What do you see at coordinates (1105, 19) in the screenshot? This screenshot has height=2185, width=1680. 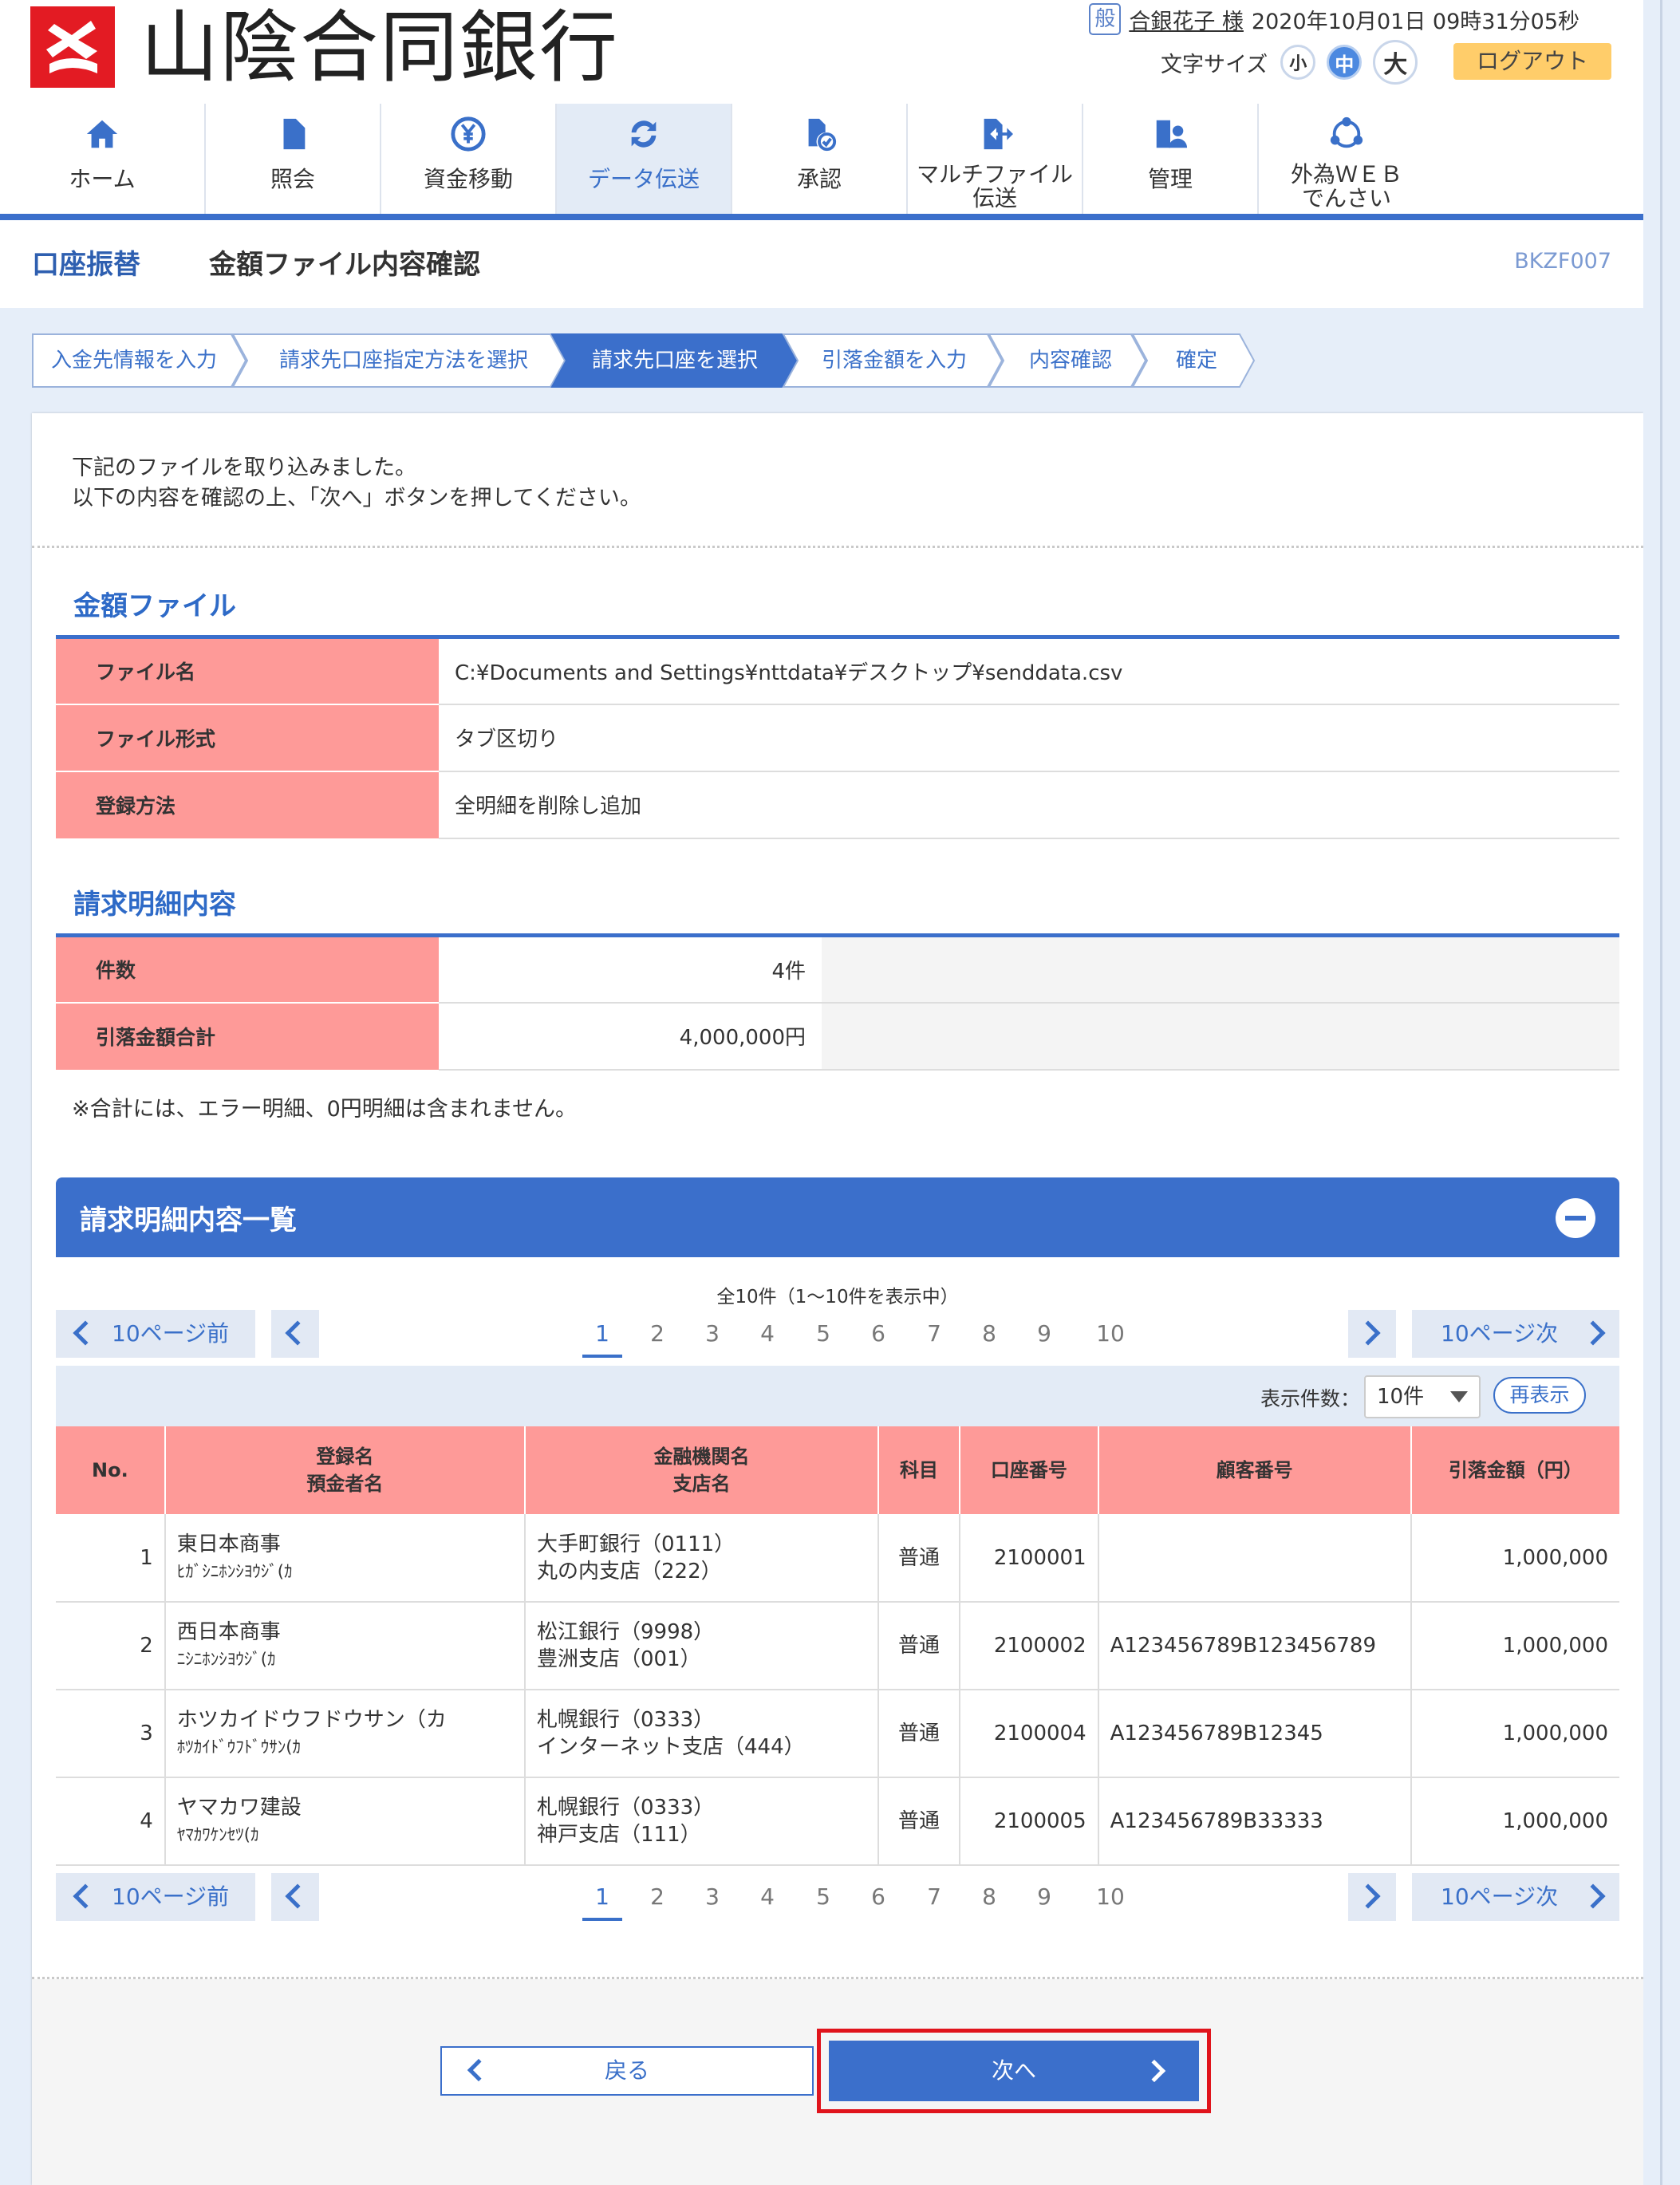 I see `user-role-badge: 般` at bounding box center [1105, 19].